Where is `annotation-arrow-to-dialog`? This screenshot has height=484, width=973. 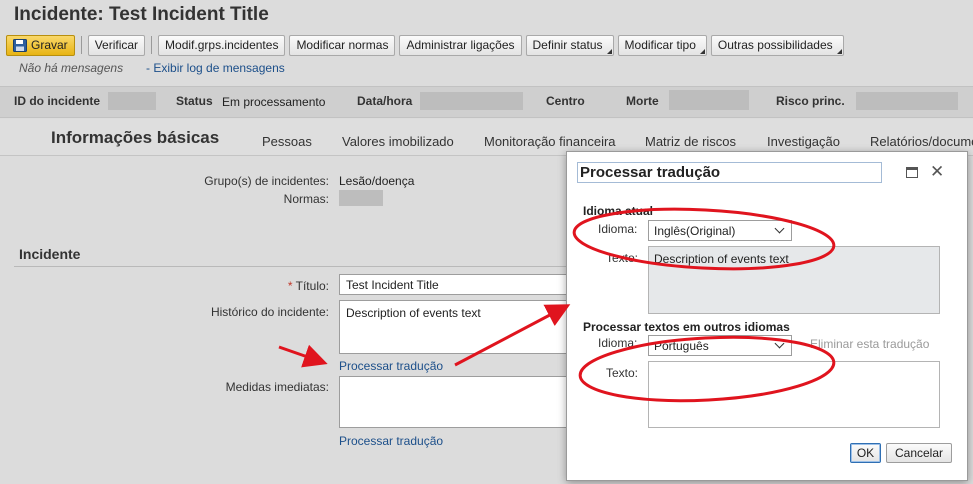
annotation-arrow-to-dialog is located at coordinates (512, 335).